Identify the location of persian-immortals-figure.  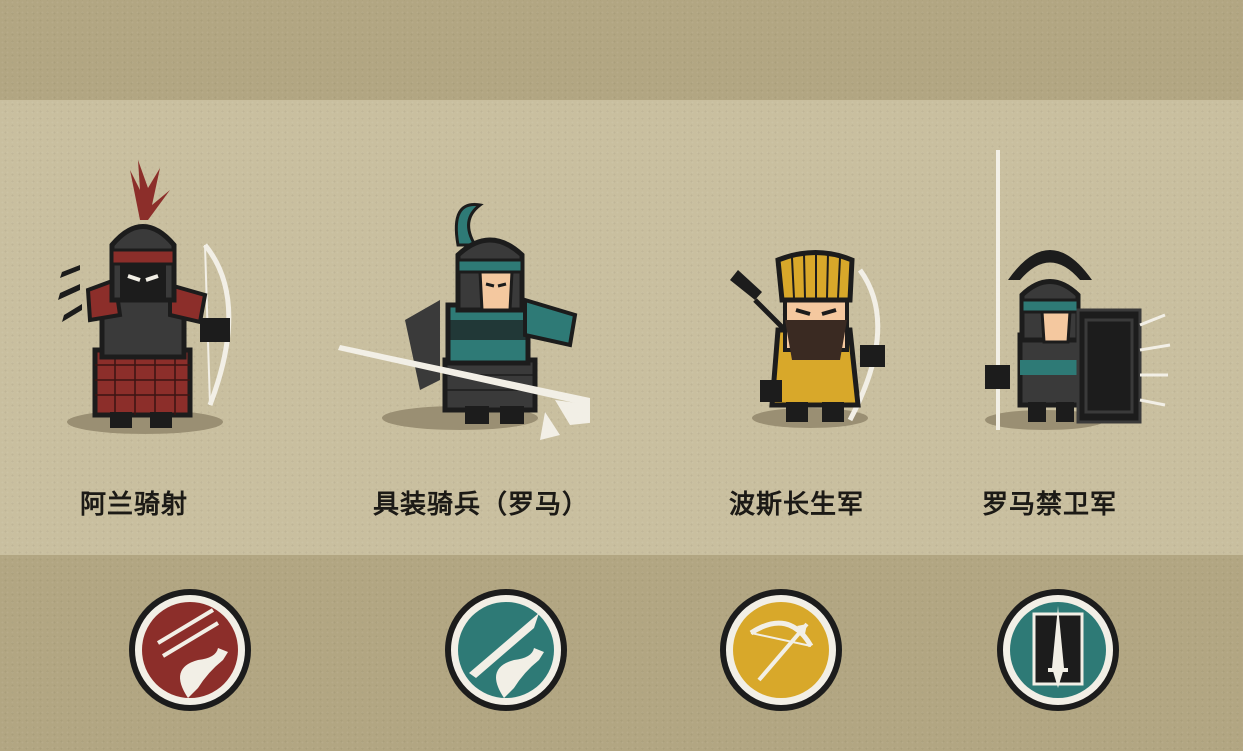
(807, 339).